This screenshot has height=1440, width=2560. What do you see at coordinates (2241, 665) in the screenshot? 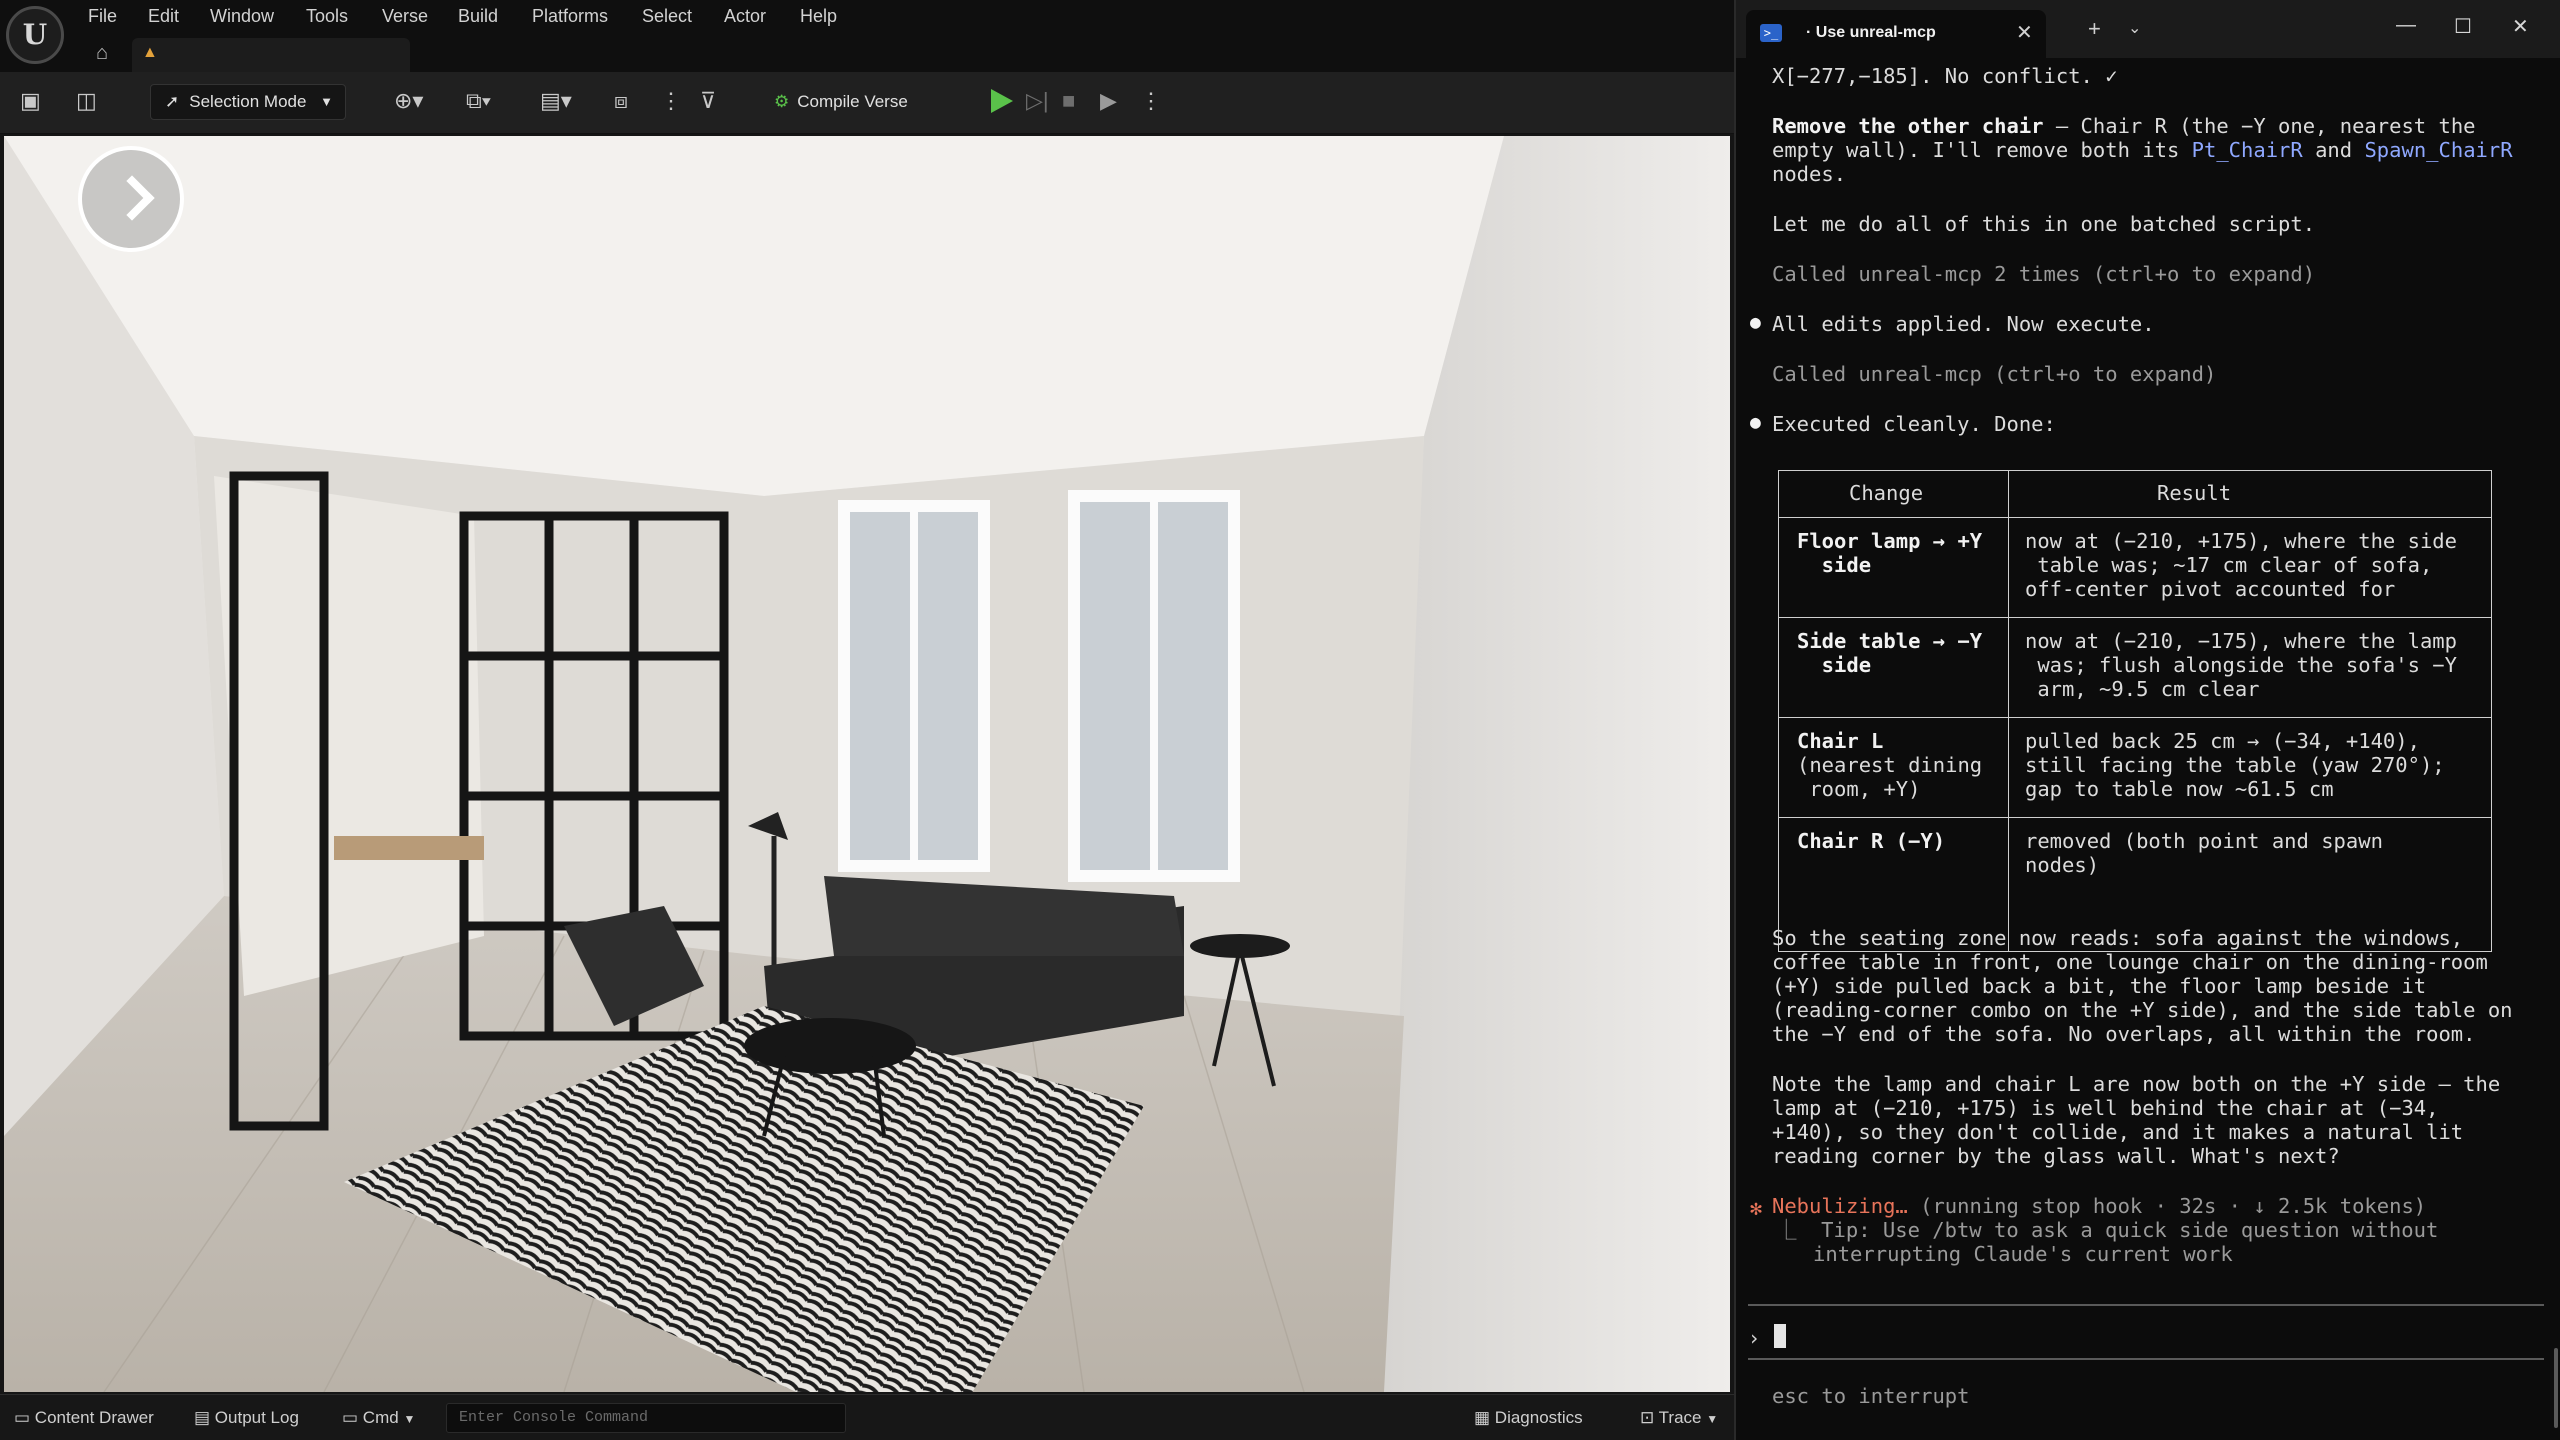
I see `table-cell: was; flush alongside the sofa's −Y` at bounding box center [2241, 665].